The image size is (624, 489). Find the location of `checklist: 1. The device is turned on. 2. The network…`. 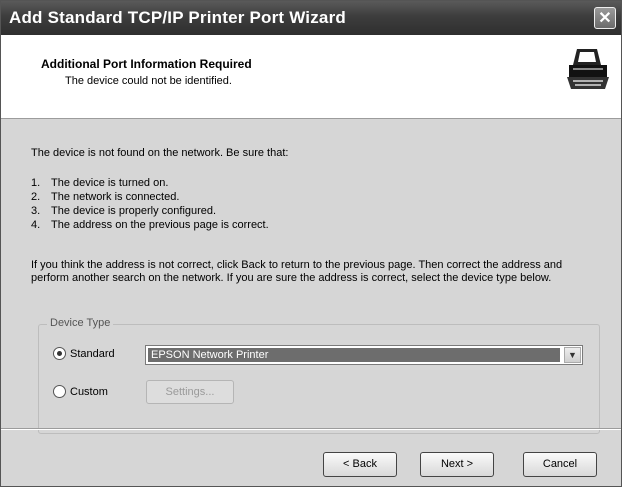

checklist: 1. The device is turned on. 2. The network… is located at coordinates (150, 204).